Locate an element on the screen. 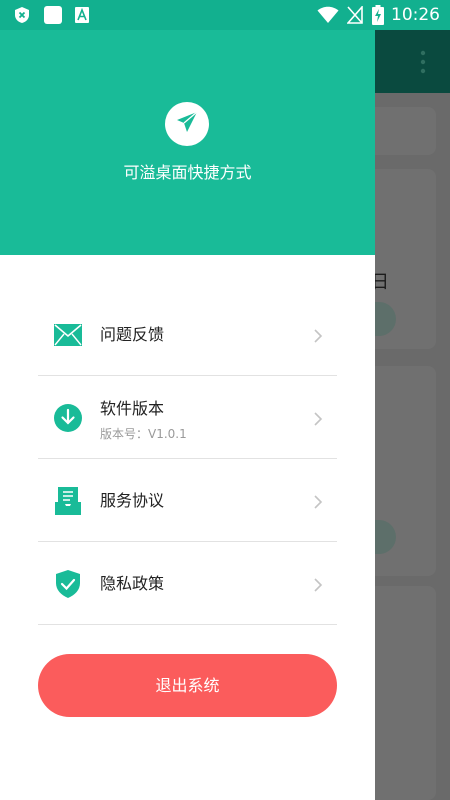  status-time: 10:26 is located at coordinates (415, 15).